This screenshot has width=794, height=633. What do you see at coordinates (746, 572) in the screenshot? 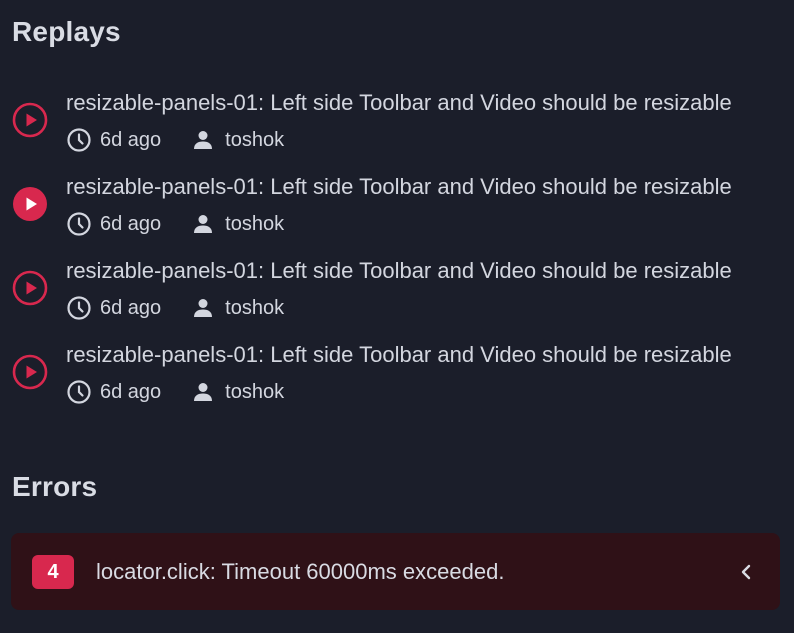
I see `chevron-left-icon` at bounding box center [746, 572].